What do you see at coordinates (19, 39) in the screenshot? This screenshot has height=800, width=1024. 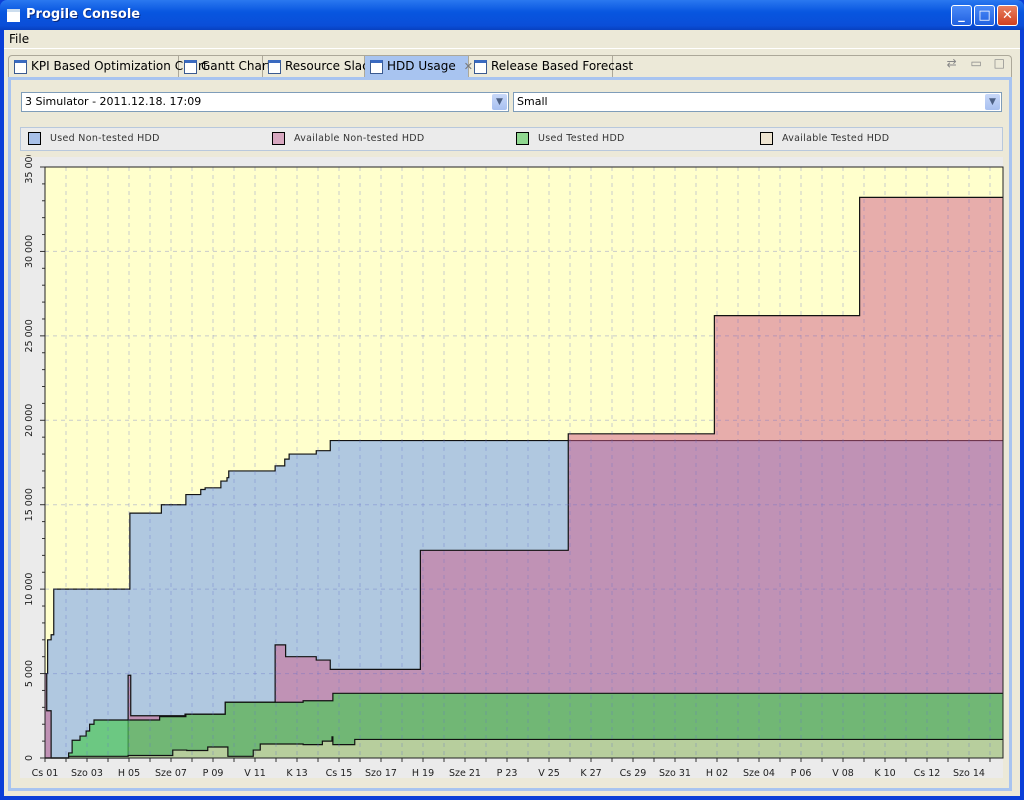 I see `menu-file: File` at bounding box center [19, 39].